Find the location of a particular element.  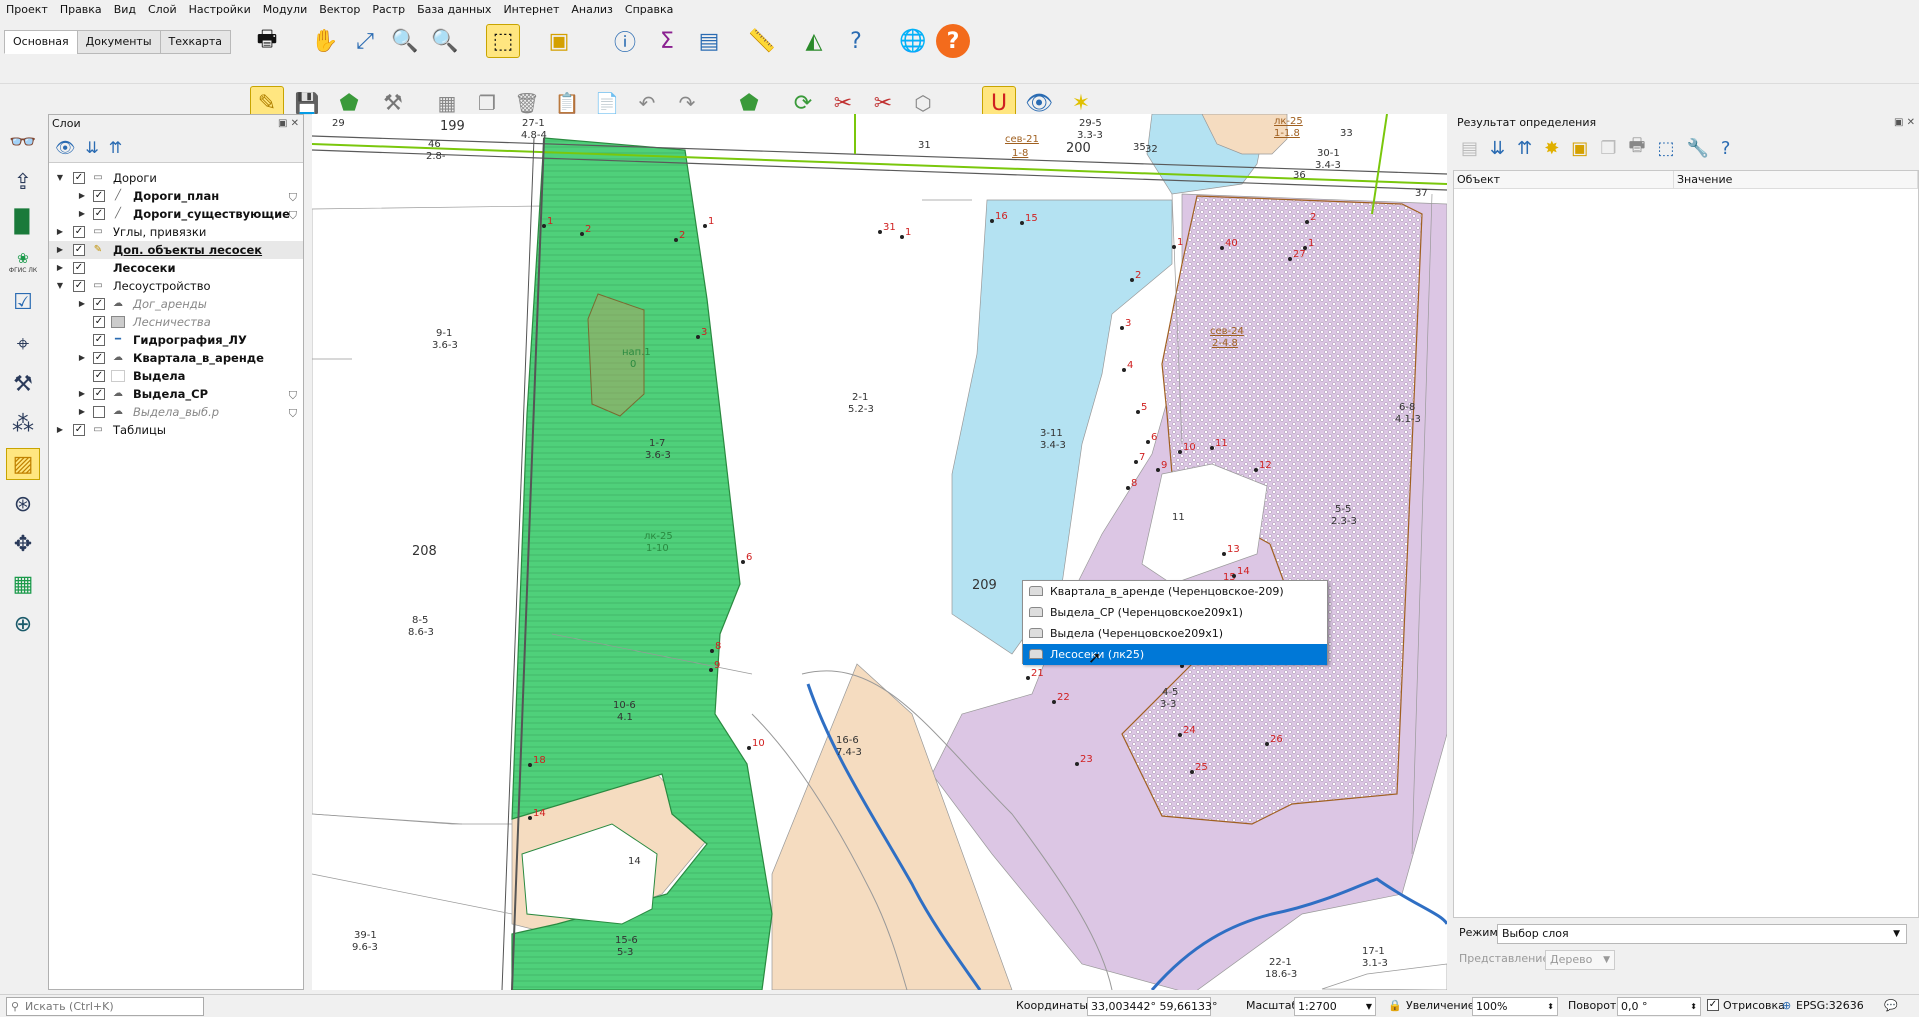

zoom-selection-icon: 🔍 is located at coordinates (445, 41).